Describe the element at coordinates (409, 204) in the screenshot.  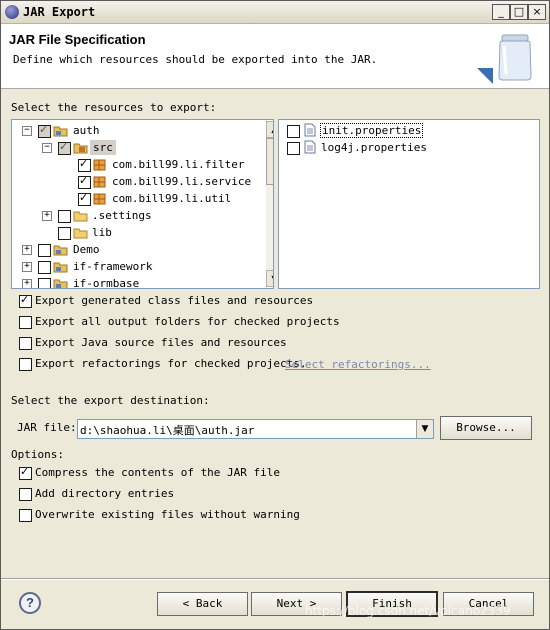
I see `resource-file-list: init.properties log4j.properties` at that location.